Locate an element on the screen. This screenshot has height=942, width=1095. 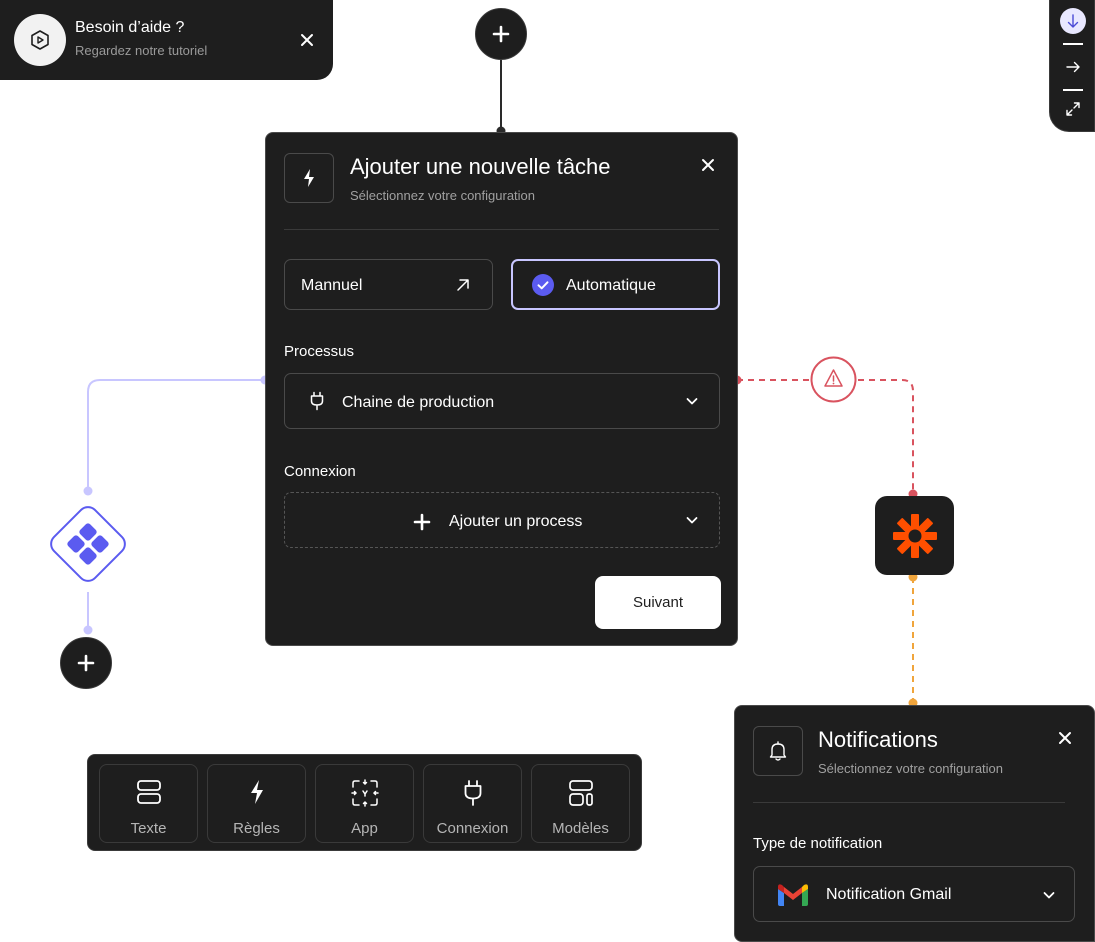
play-tutorial-button is located at coordinates (40, 40).